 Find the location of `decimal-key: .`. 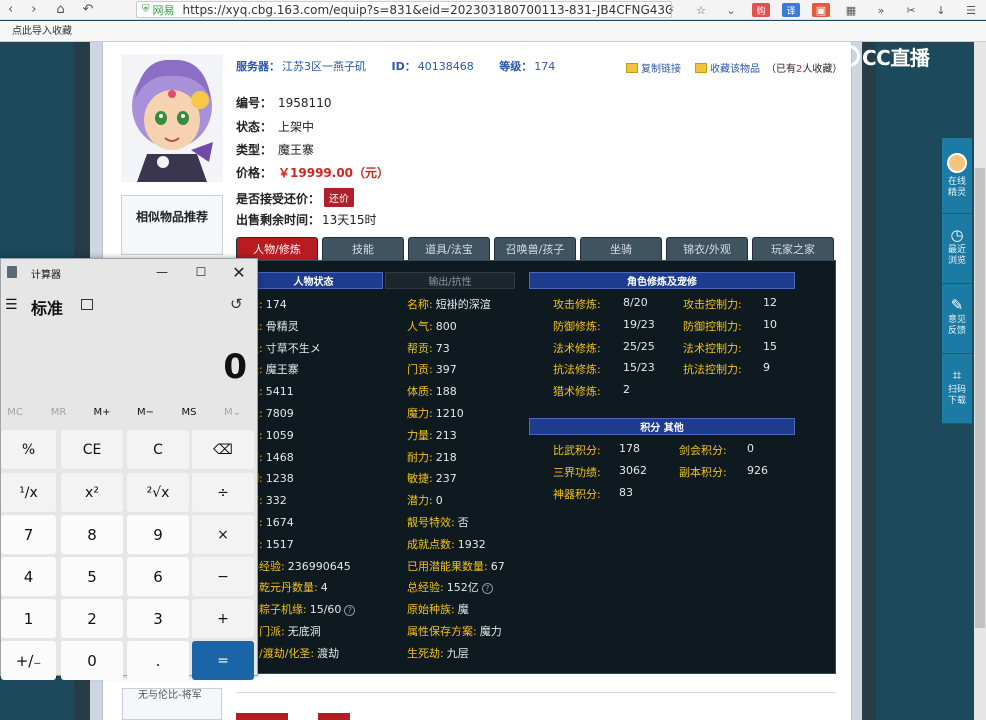

decimal-key: . is located at coordinates (158, 660).